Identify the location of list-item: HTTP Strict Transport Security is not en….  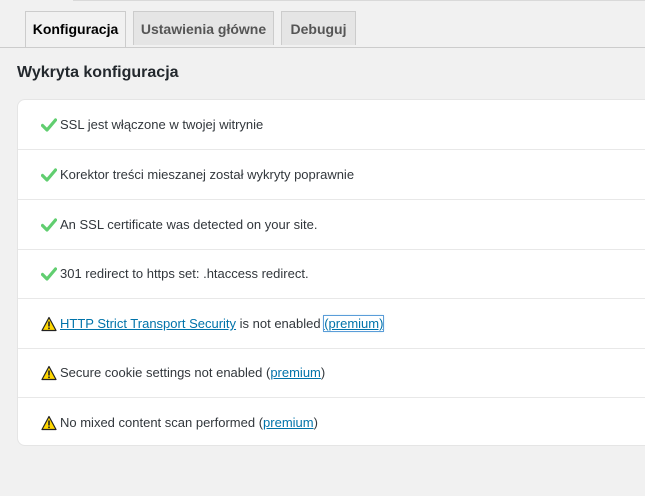
(331, 324).